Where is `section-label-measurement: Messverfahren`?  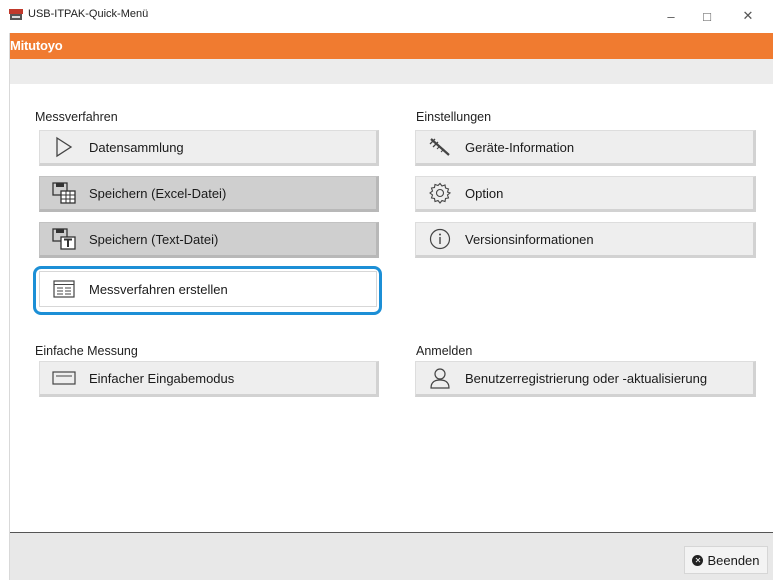
section-label-measurement: Messverfahren is located at coordinates (76, 117).